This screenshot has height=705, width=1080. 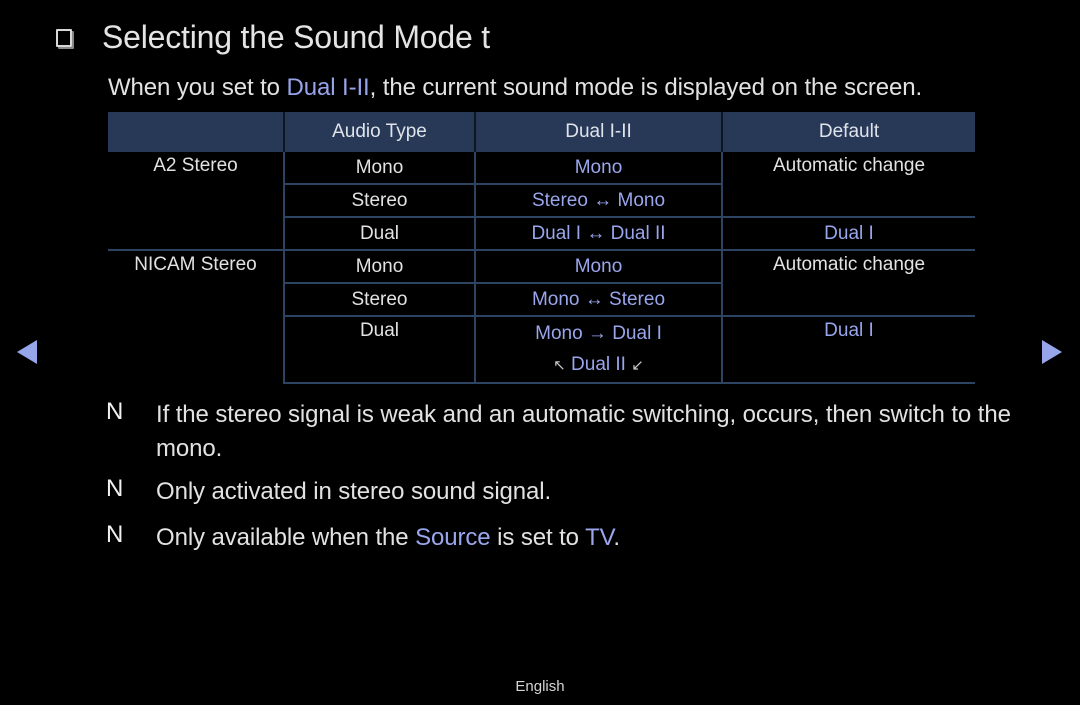 I want to click on dual-cell: Mono ↔ Stereo, so click(x=598, y=299).